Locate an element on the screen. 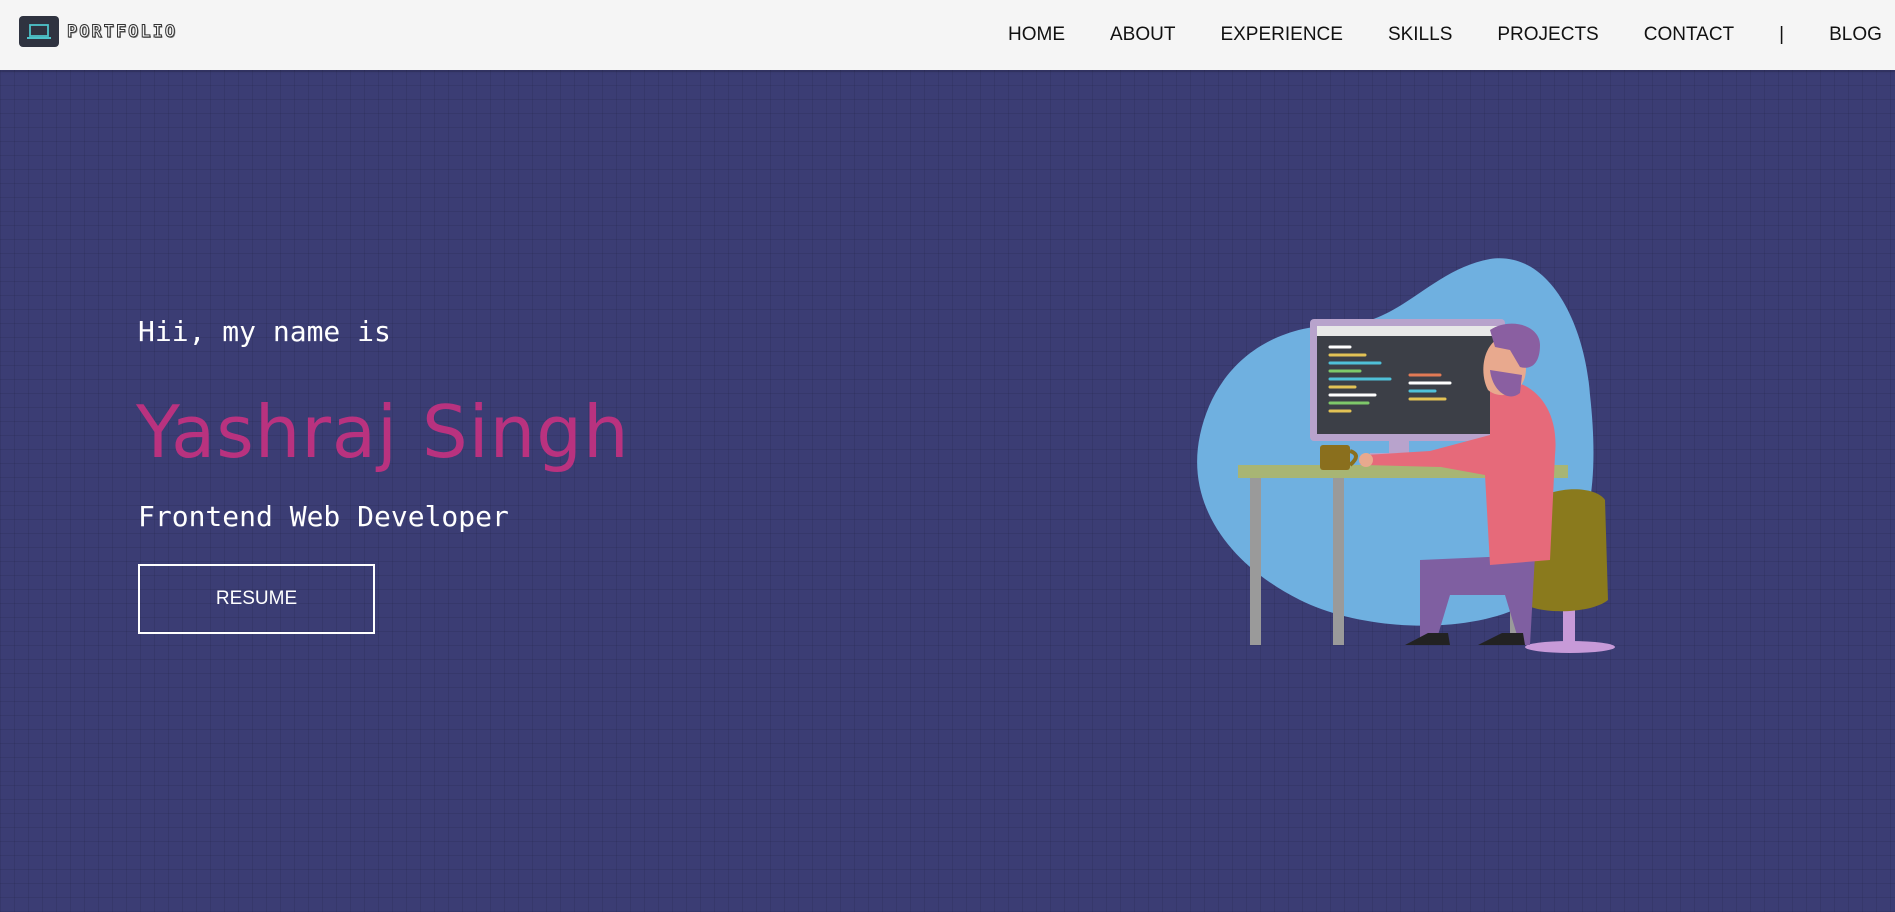 The image size is (1895, 912). logo-text: PORTFOLIO is located at coordinates (122, 31).